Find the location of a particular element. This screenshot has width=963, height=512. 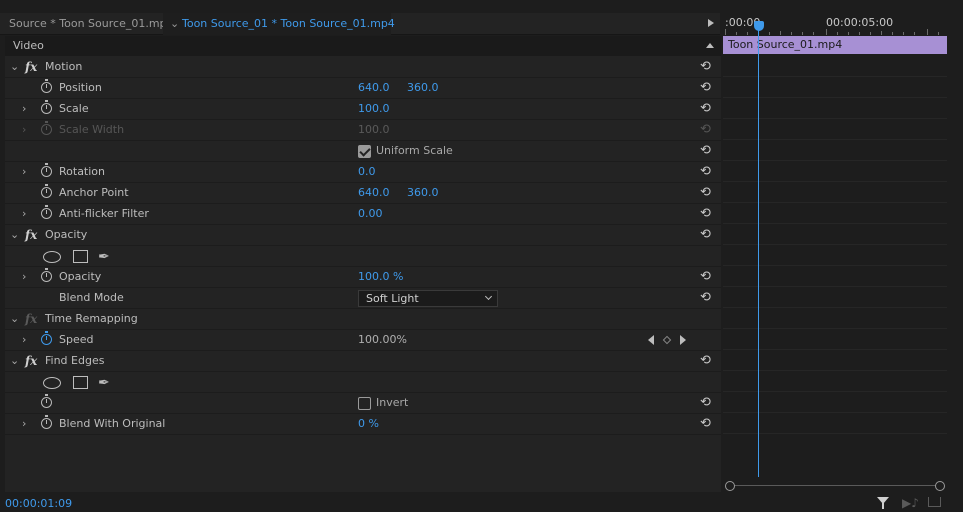

current-timecode: 00:00:01:09 is located at coordinates (38, 503).